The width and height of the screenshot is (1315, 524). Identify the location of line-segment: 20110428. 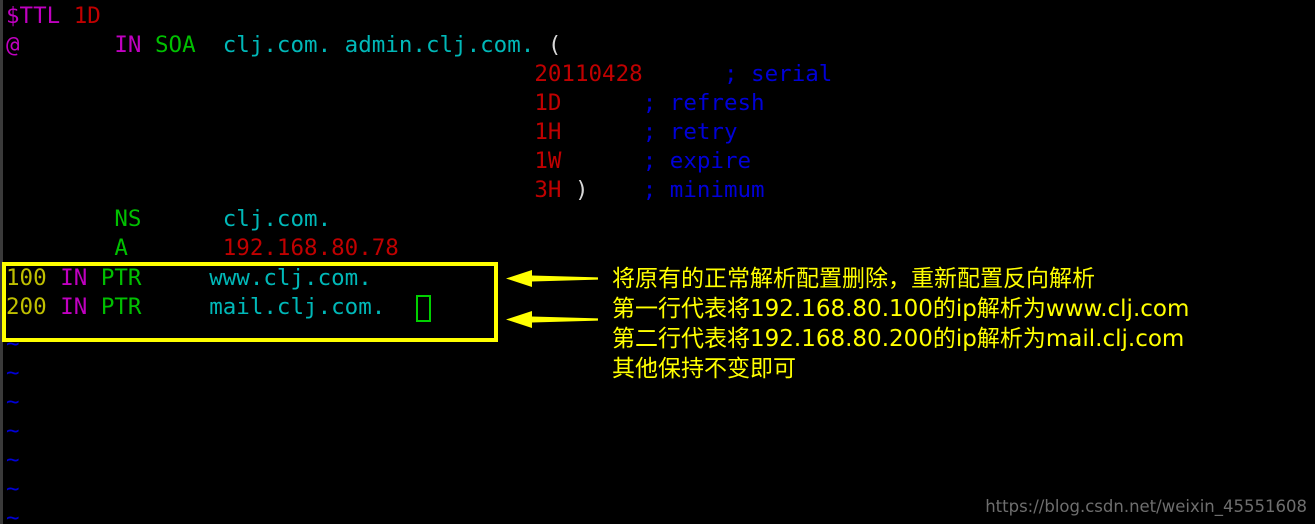
(588, 74).